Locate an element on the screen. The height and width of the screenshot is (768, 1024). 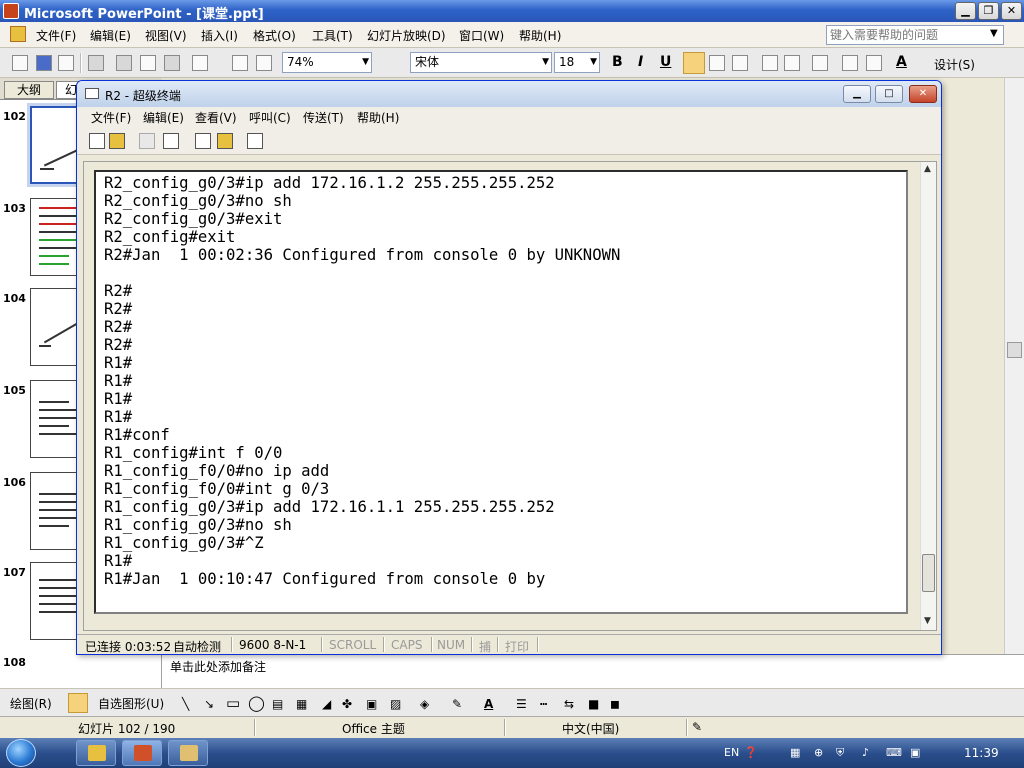
3d-icon: ◼ is located at coordinates (615, 704).